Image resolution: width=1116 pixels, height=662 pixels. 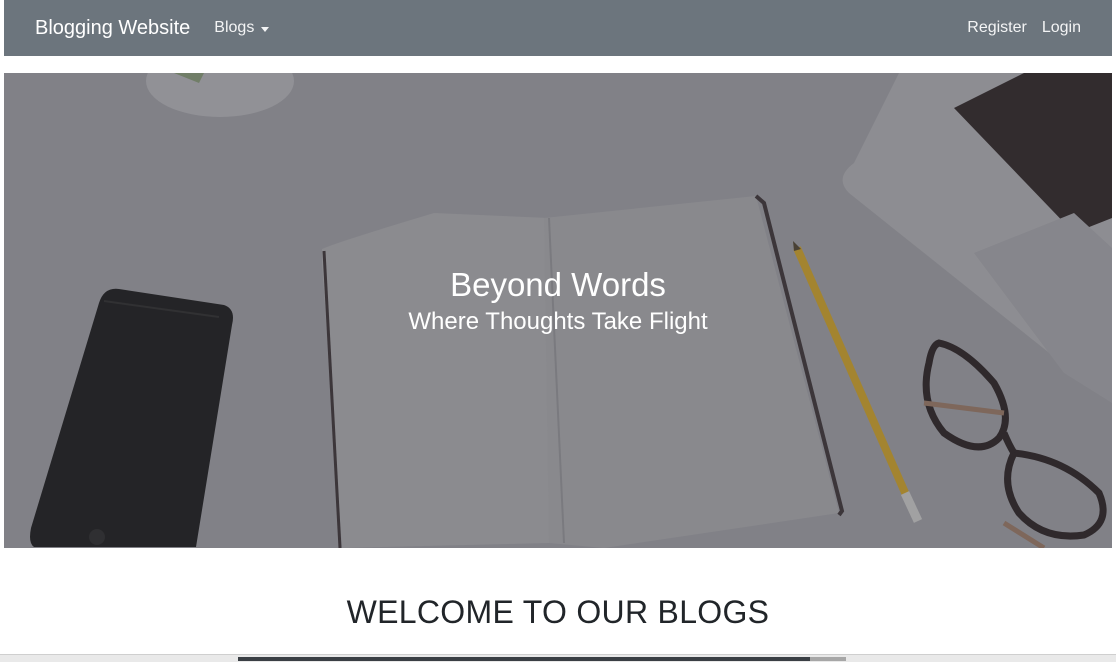 What do you see at coordinates (997, 28) in the screenshot?
I see `register-link: Register` at bounding box center [997, 28].